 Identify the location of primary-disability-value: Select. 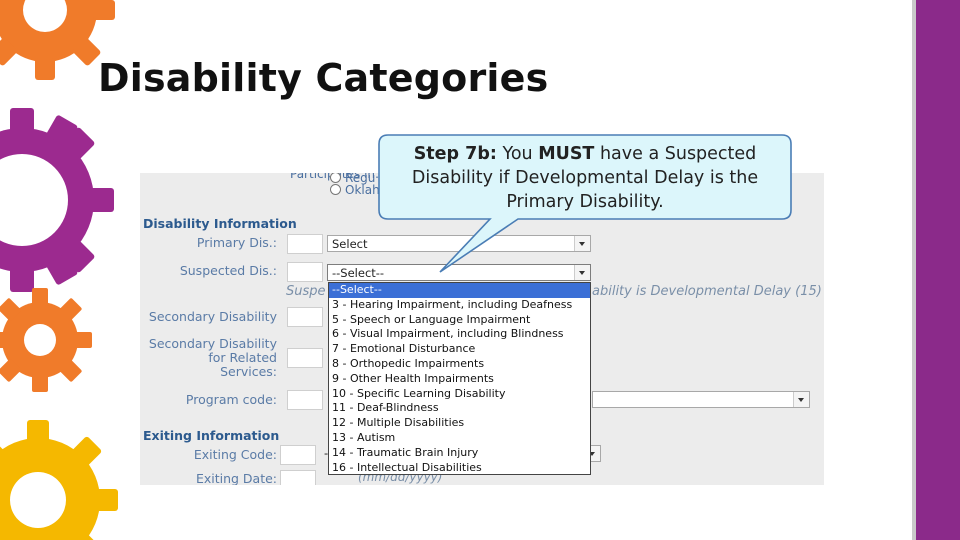
(350, 244).